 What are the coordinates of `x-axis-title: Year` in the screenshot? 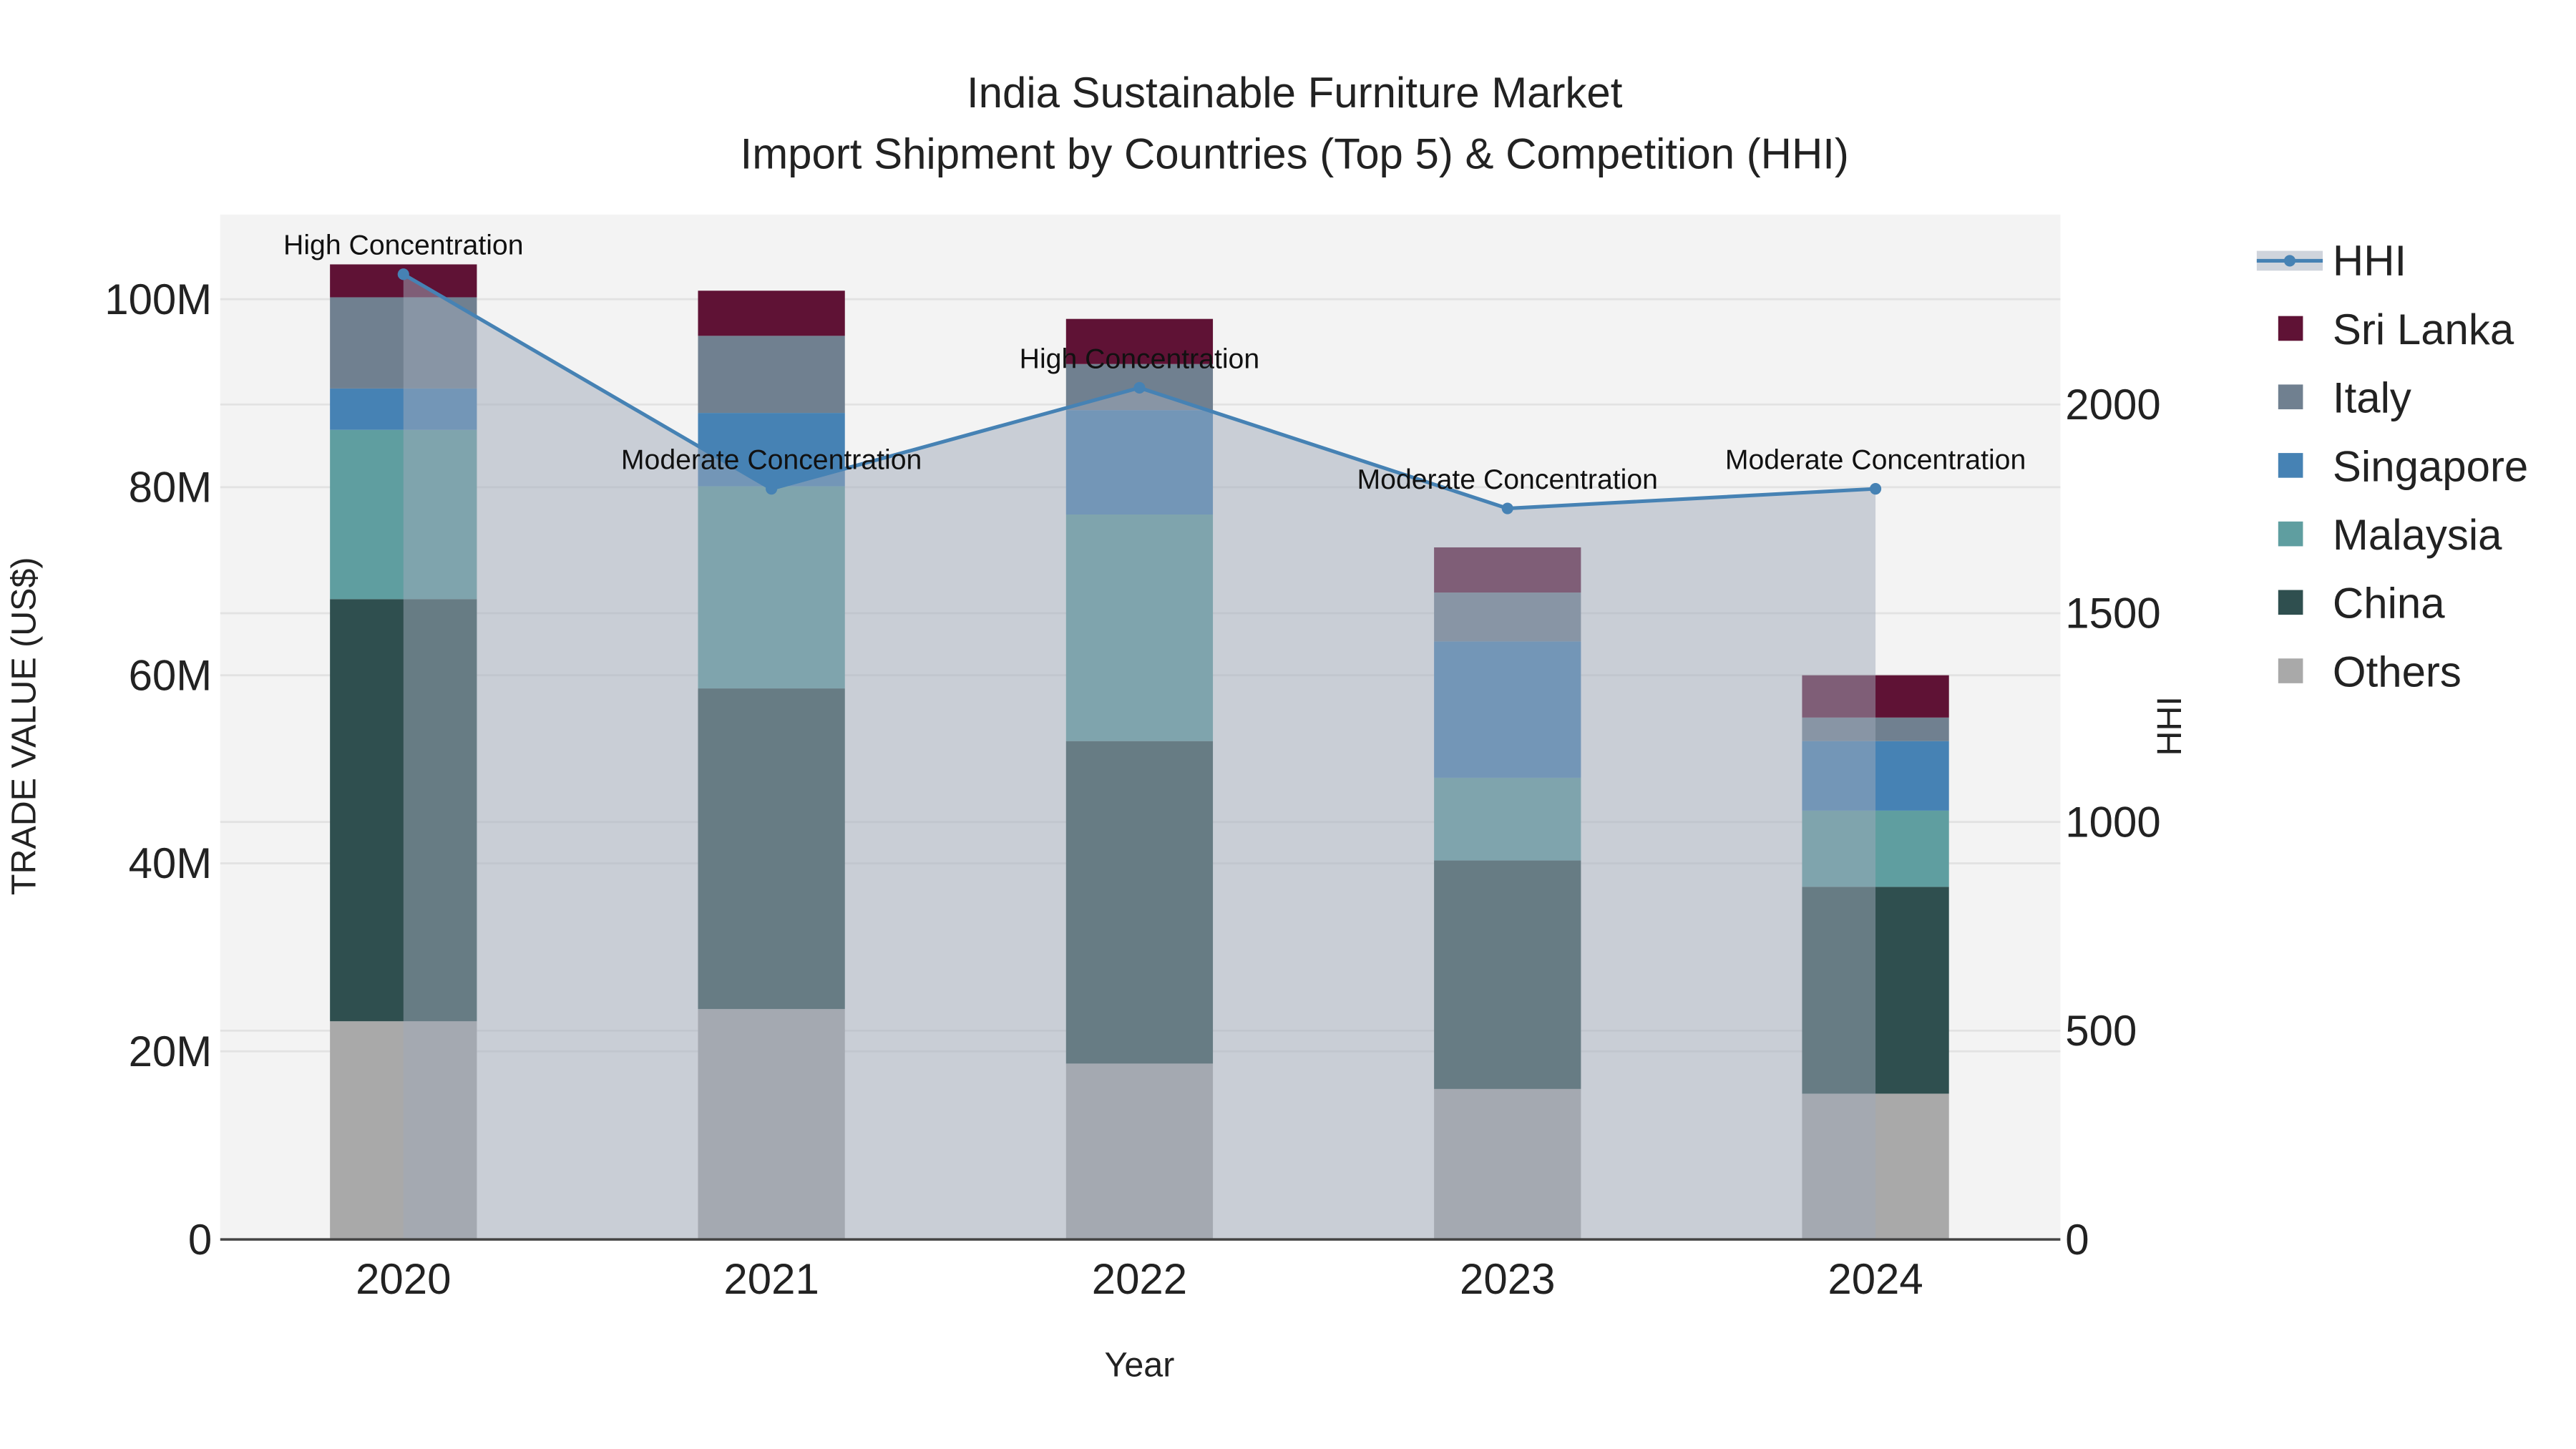 It's located at (1140, 1365).